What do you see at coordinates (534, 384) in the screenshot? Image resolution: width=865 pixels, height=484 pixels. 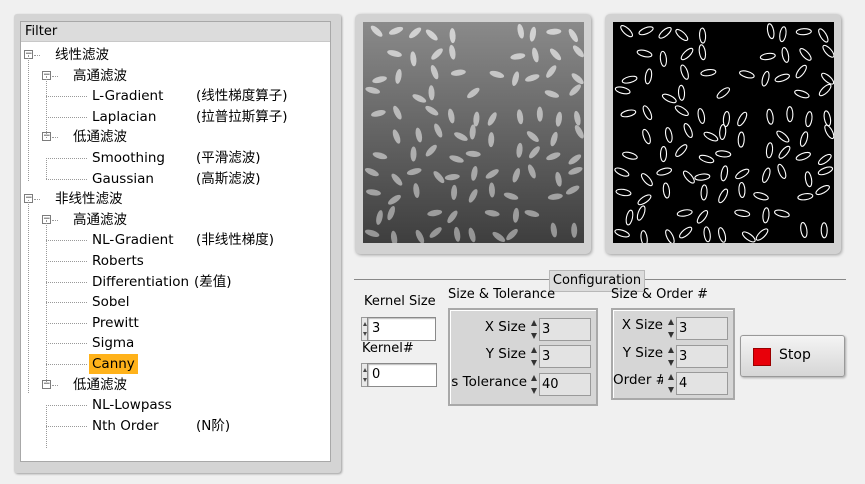 I see `st-tolerance-stepper` at bounding box center [534, 384].